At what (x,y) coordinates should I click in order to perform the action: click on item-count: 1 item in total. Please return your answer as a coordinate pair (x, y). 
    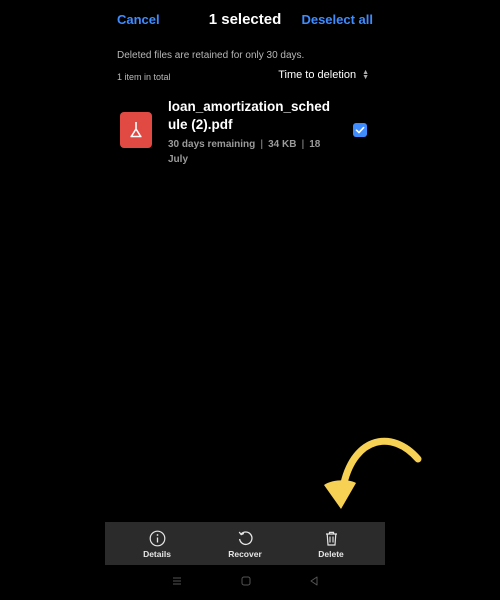
    Looking at the image, I should click on (144, 77).